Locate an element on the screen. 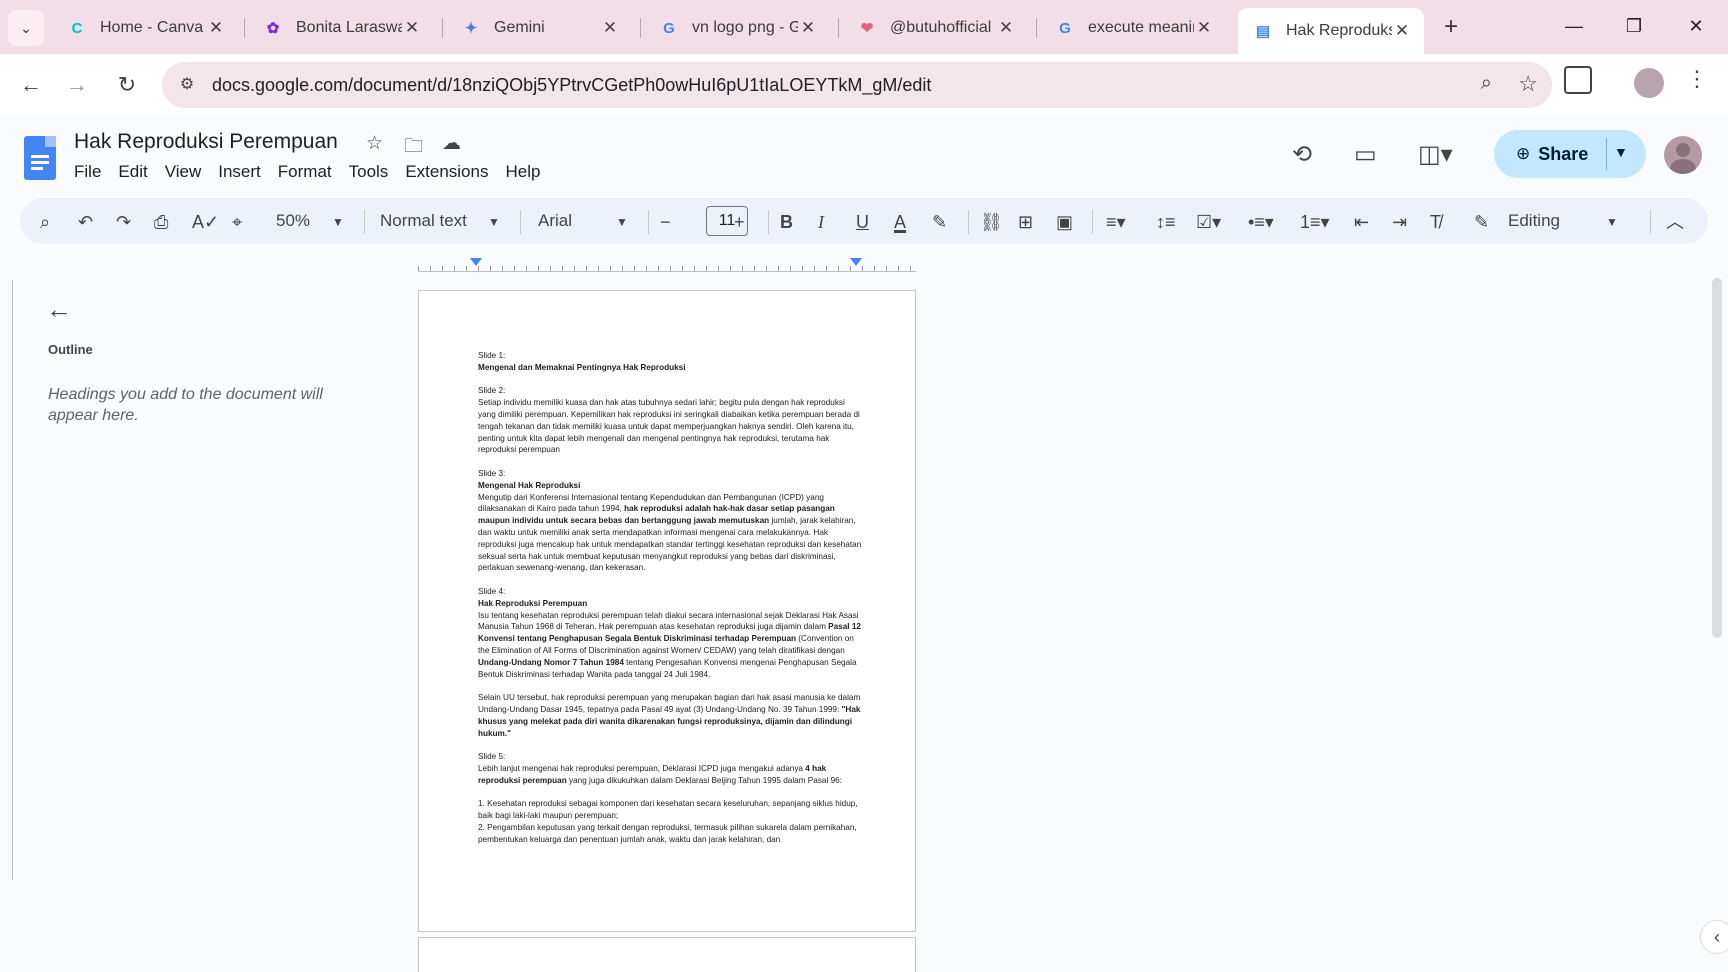  increase-indent-icon: ⇥ is located at coordinates (1399, 222).